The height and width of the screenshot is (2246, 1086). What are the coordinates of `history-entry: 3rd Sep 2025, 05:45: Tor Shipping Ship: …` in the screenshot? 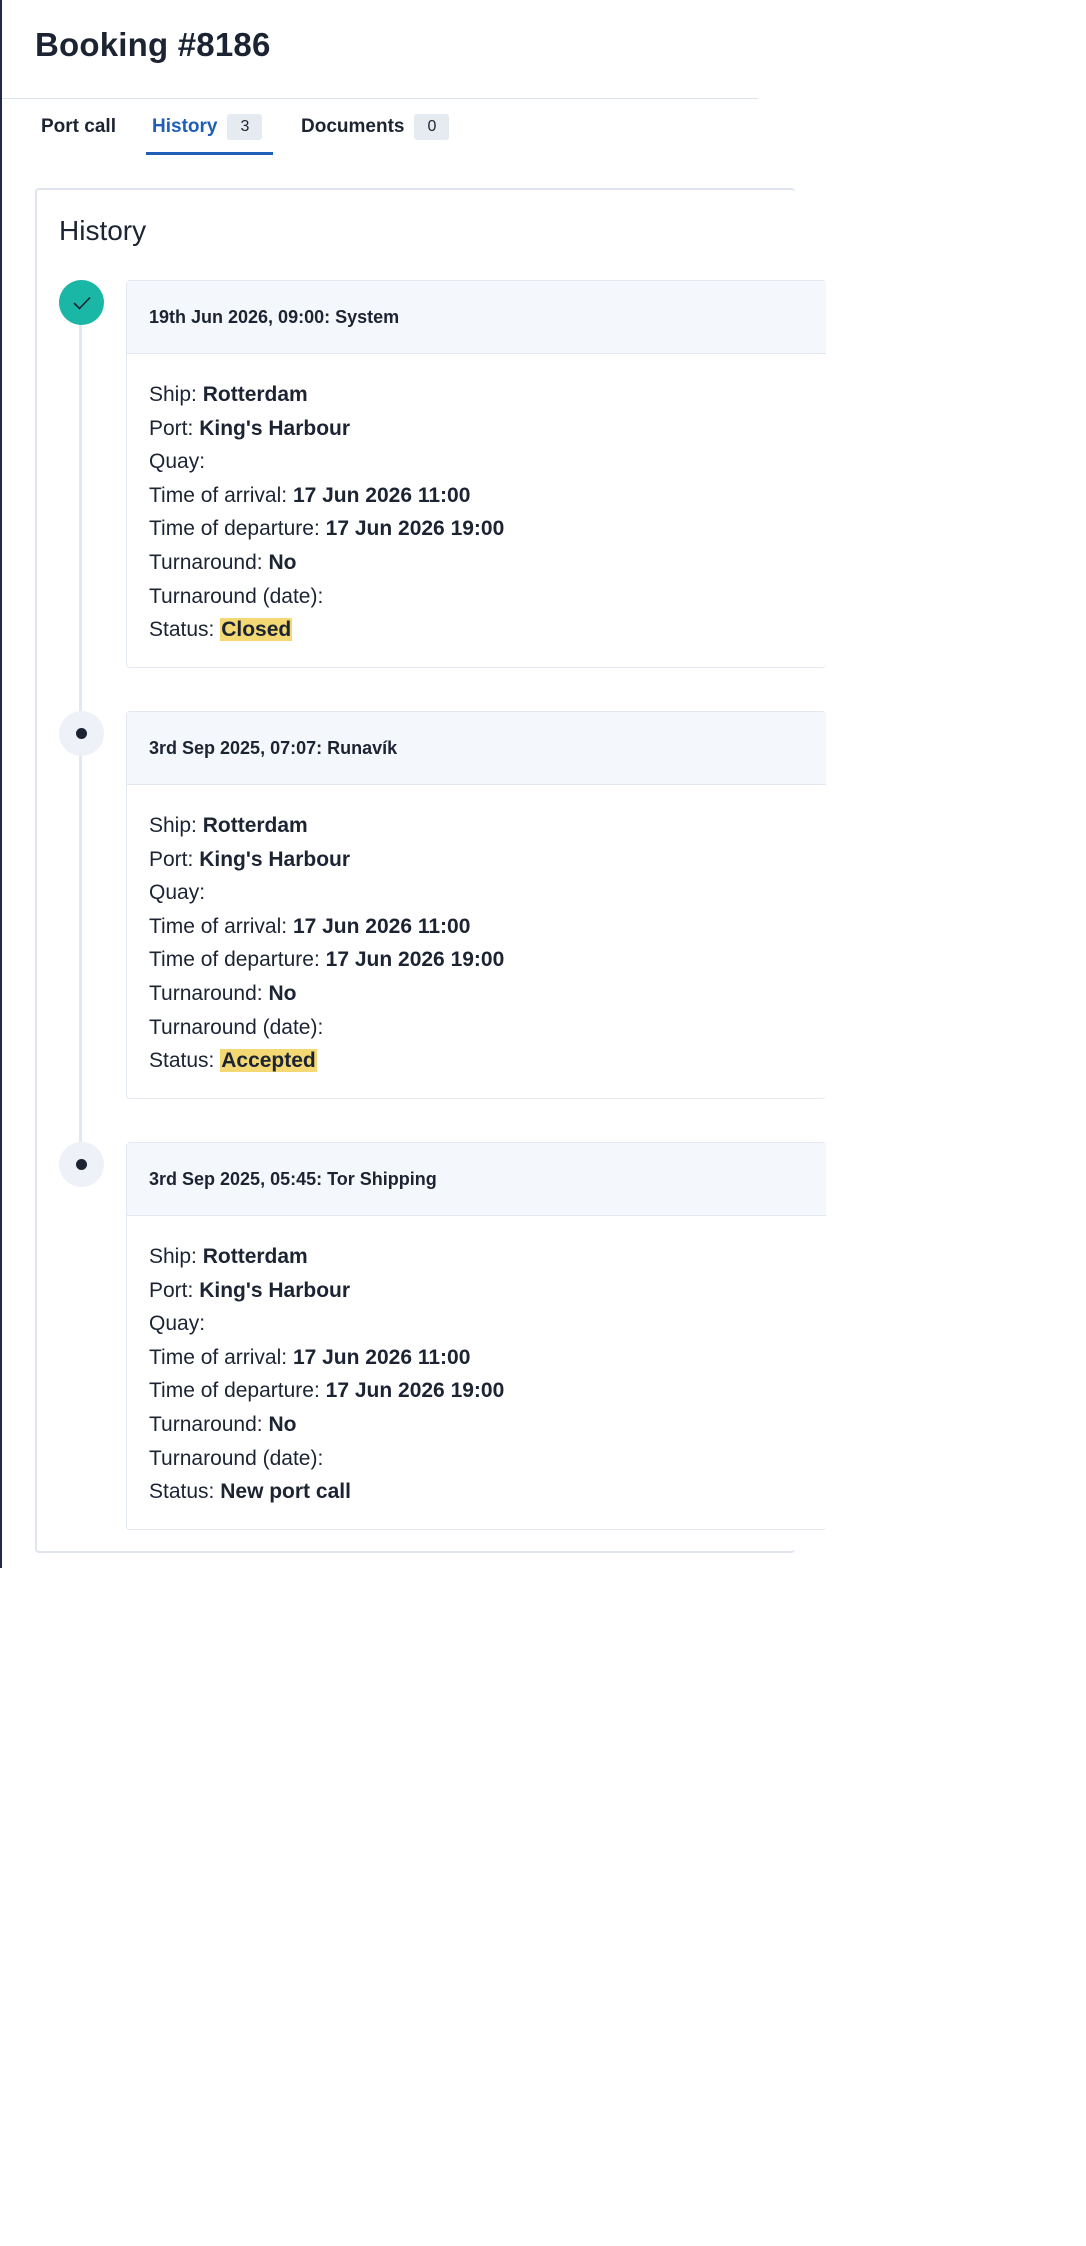 It's located at (476, 1336).